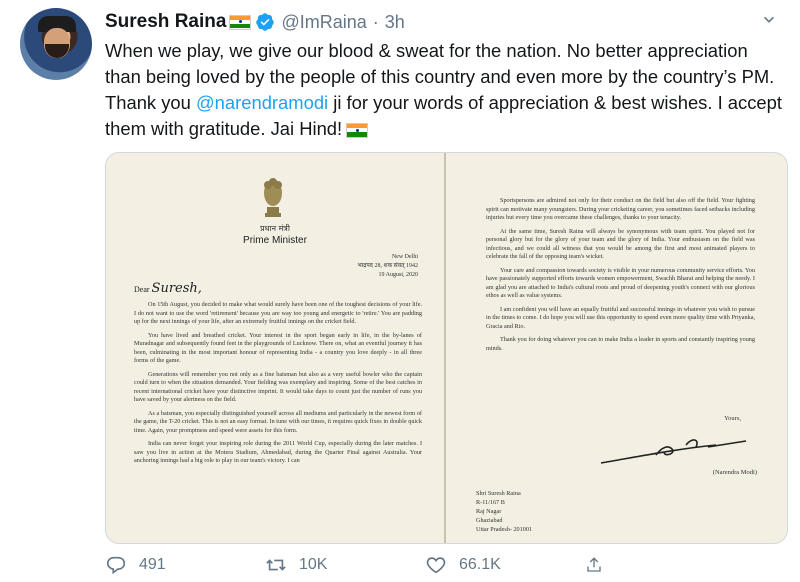  Describe the element at coordinates (436, 565) in the screenshot. I see `like-icon` at that location.